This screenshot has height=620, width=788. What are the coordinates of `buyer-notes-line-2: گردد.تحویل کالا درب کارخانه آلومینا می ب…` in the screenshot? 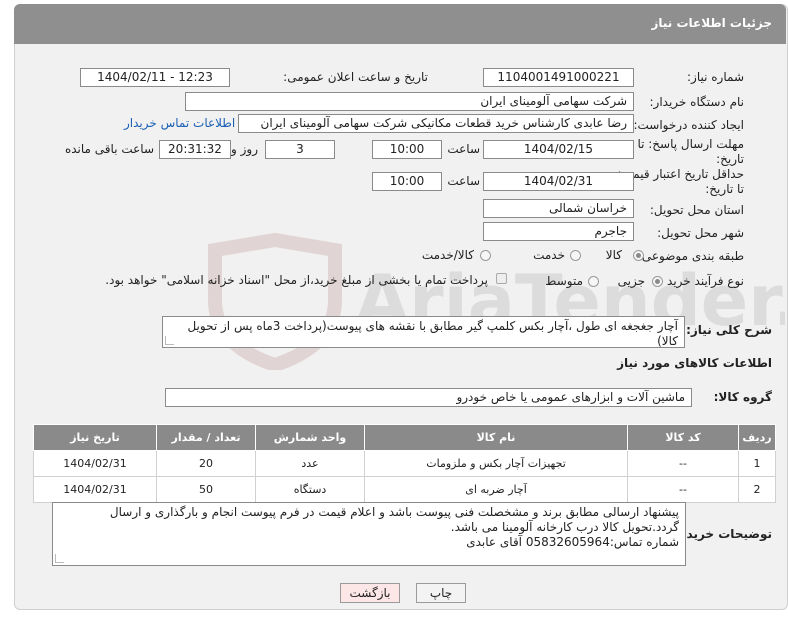 It's located at (564, 527).